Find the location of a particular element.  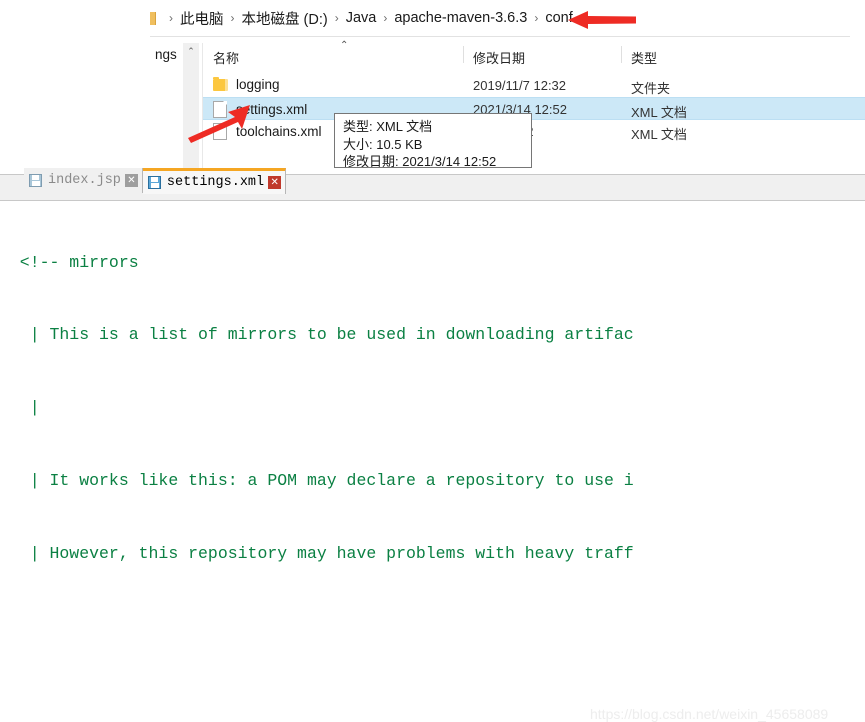

code-line: | is located at coordinates (20, 408).